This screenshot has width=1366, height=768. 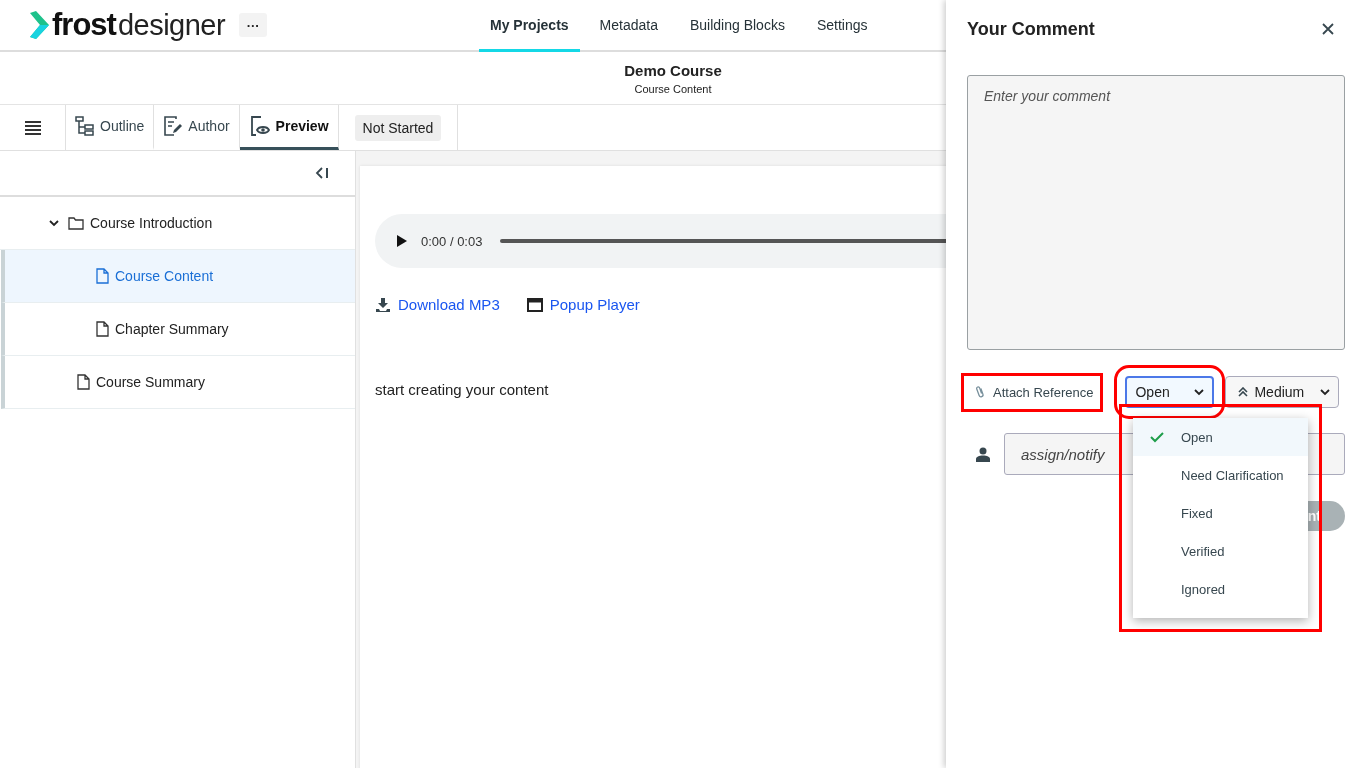 I want to click on course-title: Demo Course, so click(x=673, y=70).